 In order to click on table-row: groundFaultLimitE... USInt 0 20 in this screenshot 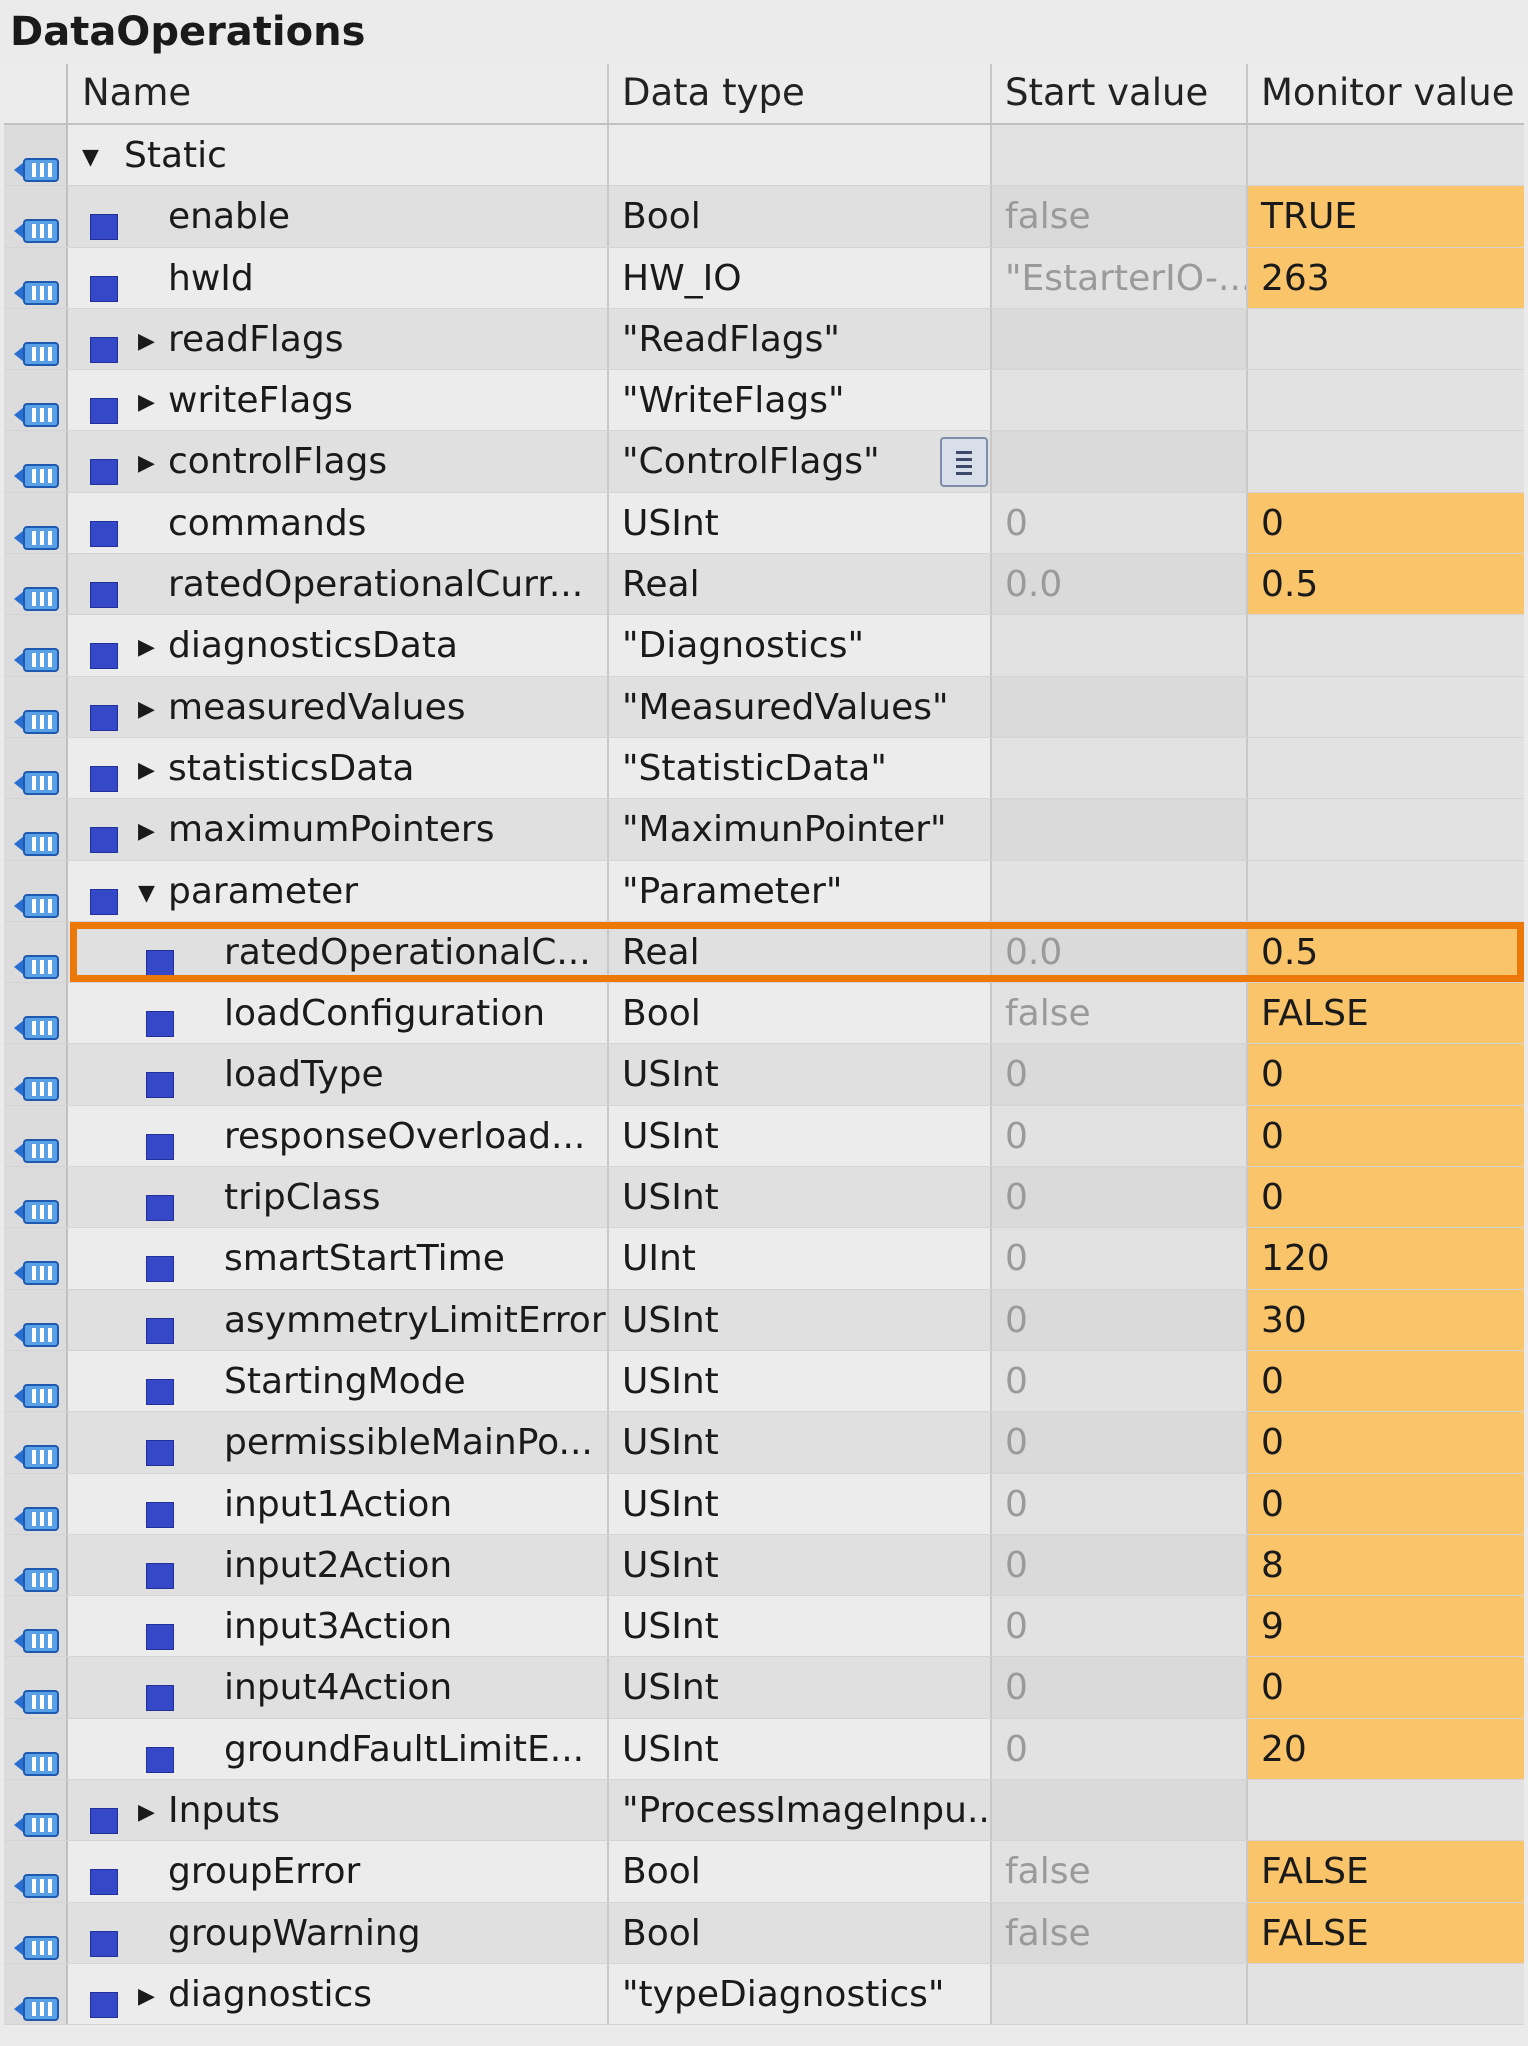, I will do `click(764, 1749)`.